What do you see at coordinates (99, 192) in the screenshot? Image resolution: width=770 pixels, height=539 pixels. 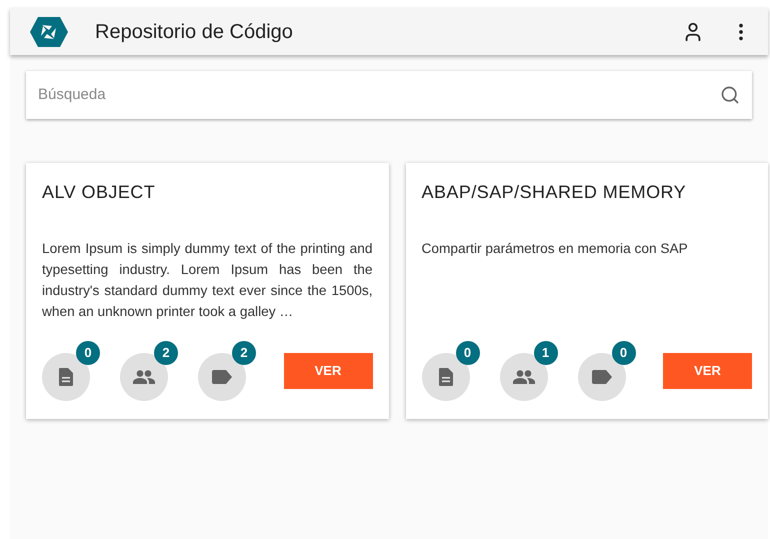 I see `card-title: ALV OBJECT` at bounding box center [99, 192].